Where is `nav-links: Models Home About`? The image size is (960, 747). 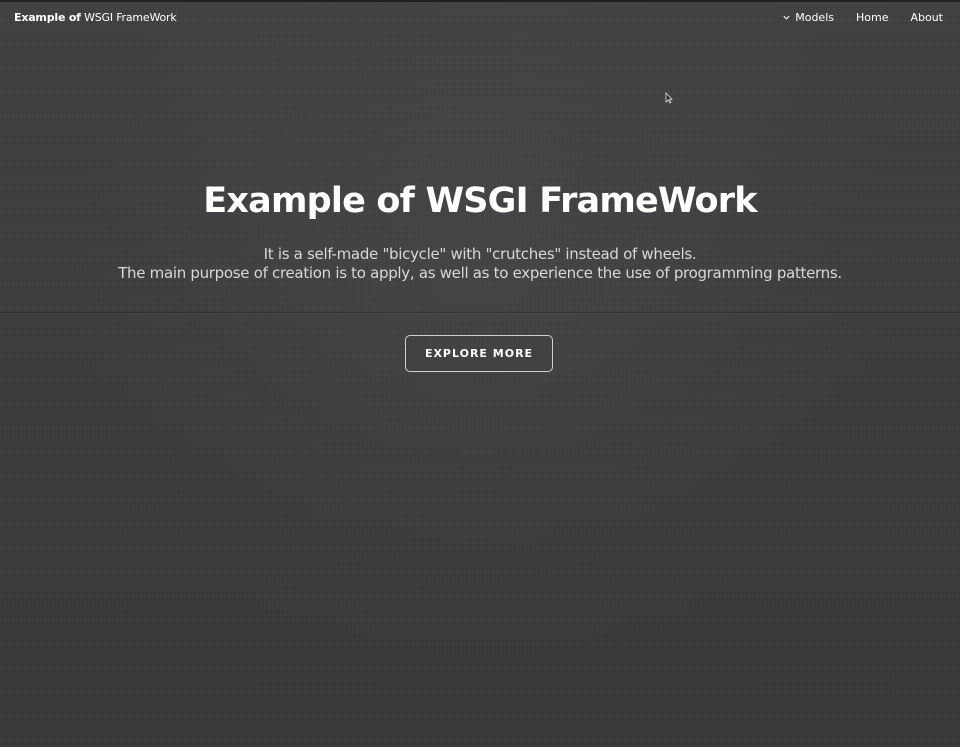 nav-links: Models Home About is located at coordinates (862, 17).